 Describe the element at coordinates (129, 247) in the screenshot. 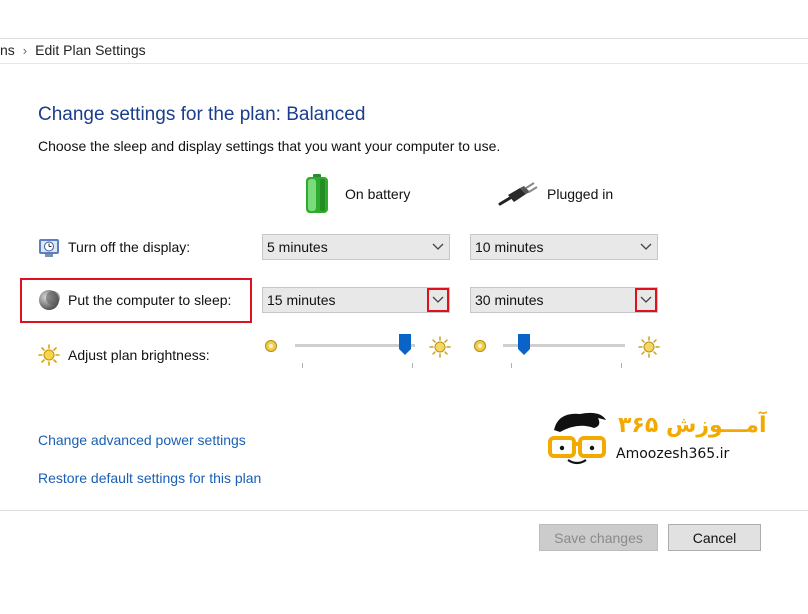

I see `display-timeout-label: Turn off the display:` at that location.